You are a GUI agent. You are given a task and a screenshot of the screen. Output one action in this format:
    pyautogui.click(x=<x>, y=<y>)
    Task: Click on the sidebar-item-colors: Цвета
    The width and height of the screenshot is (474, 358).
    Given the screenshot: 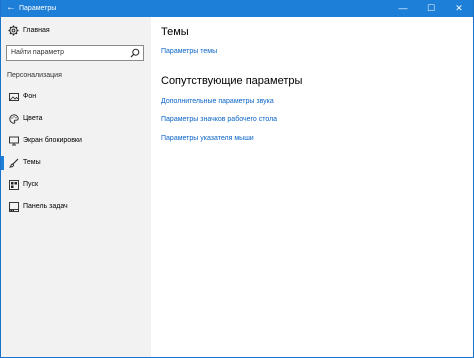 What is the action you would take?
    pyautogui.click(x=76, y=119)
    